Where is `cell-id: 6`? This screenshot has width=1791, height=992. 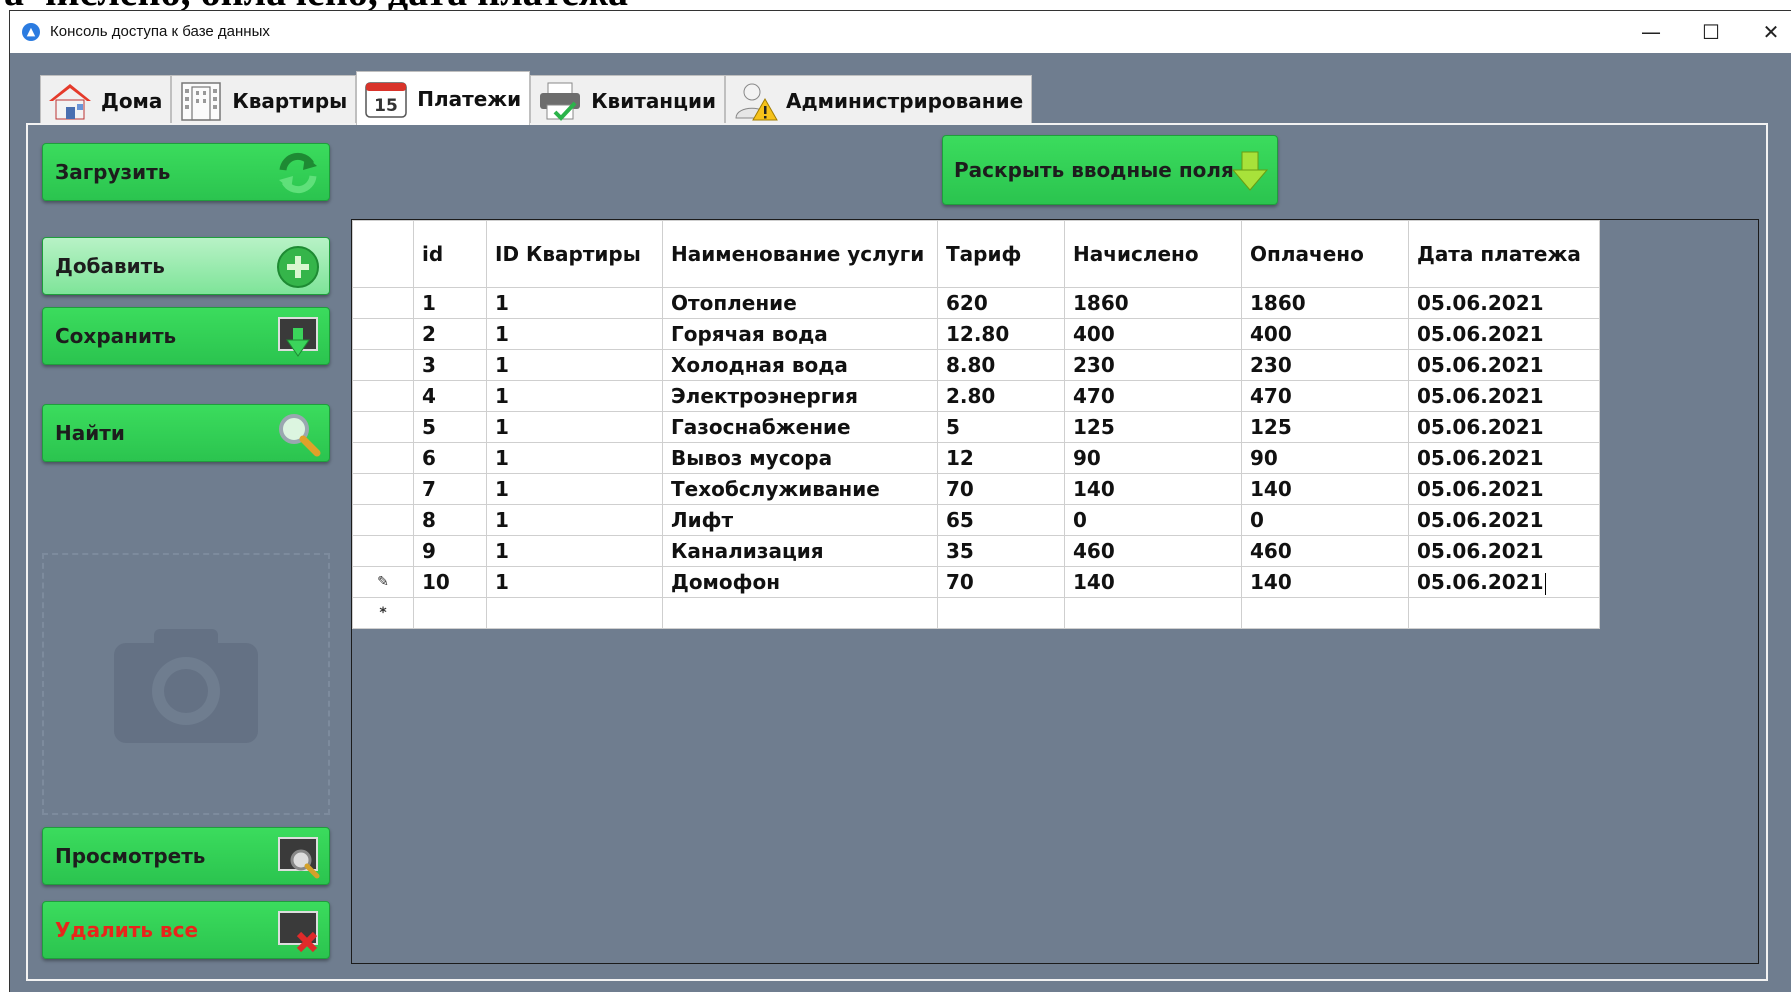 cell-id: 6 is located at coordinates (450, 458).